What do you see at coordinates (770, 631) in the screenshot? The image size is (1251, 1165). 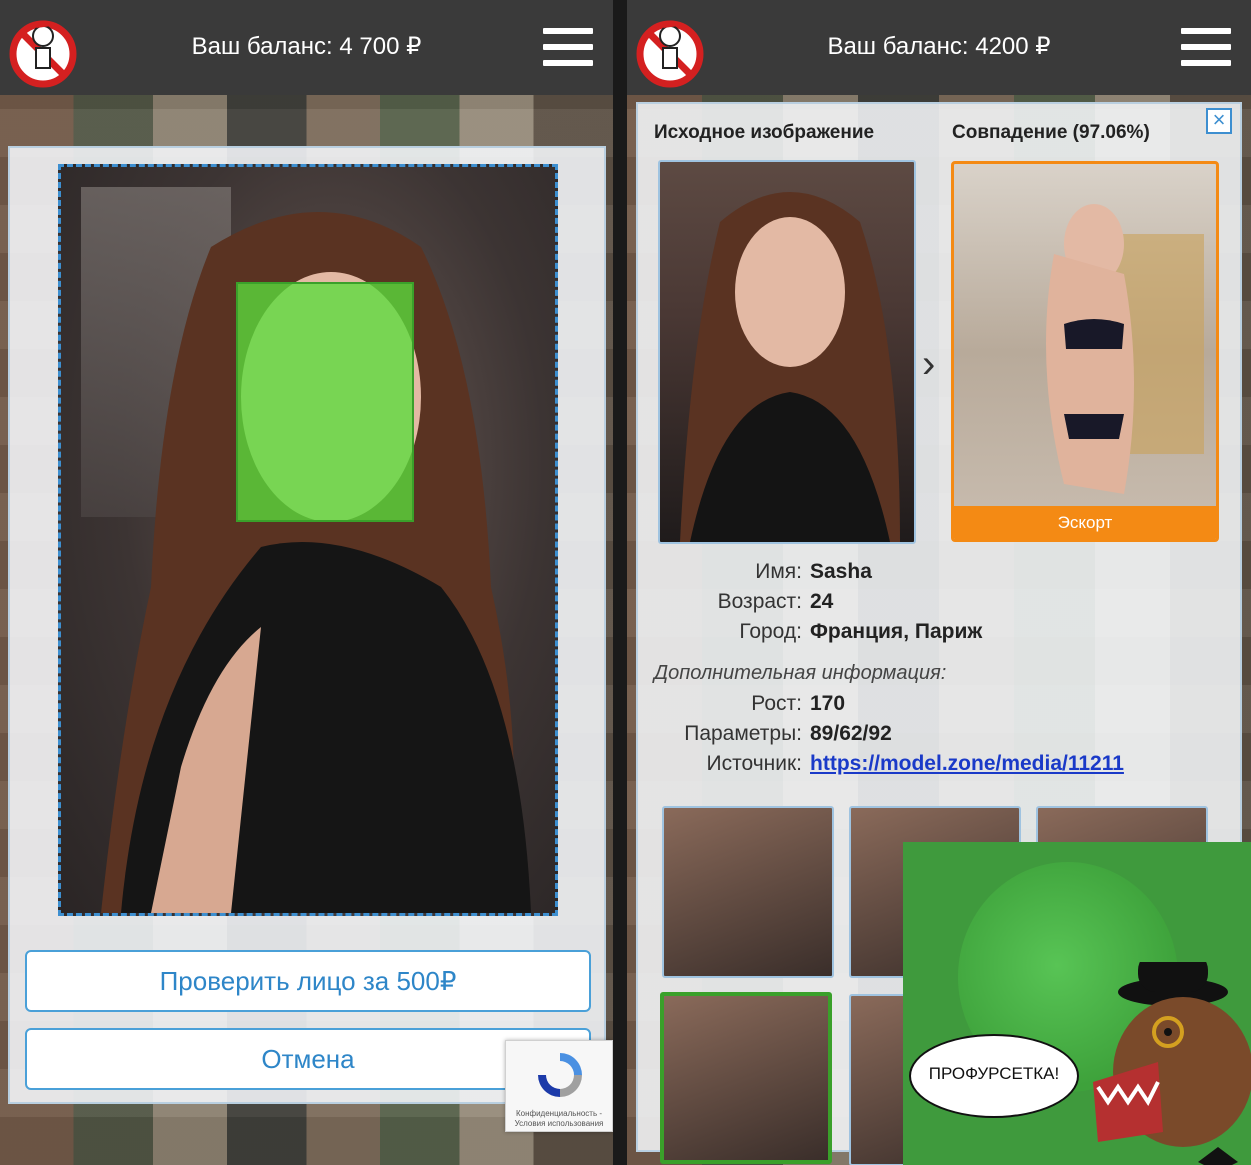 I see `city-label: Город:` at bounding box center [770, 631].